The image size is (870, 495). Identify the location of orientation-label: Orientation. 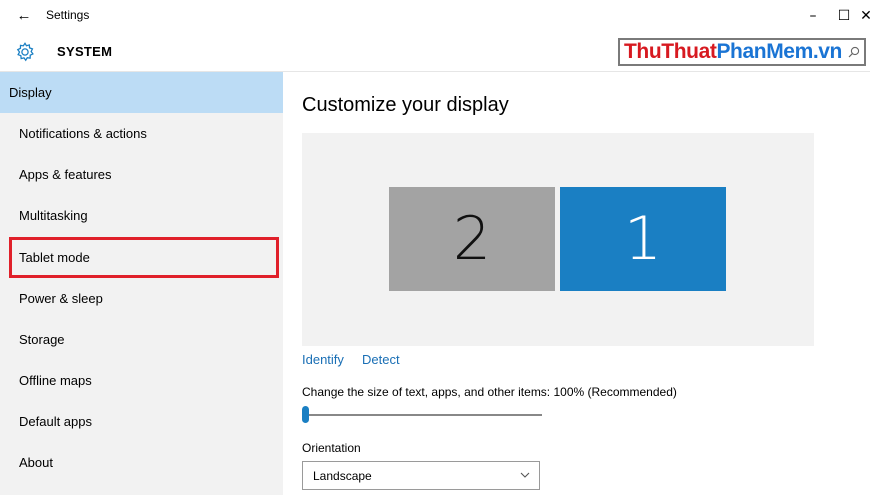
(331, 448).